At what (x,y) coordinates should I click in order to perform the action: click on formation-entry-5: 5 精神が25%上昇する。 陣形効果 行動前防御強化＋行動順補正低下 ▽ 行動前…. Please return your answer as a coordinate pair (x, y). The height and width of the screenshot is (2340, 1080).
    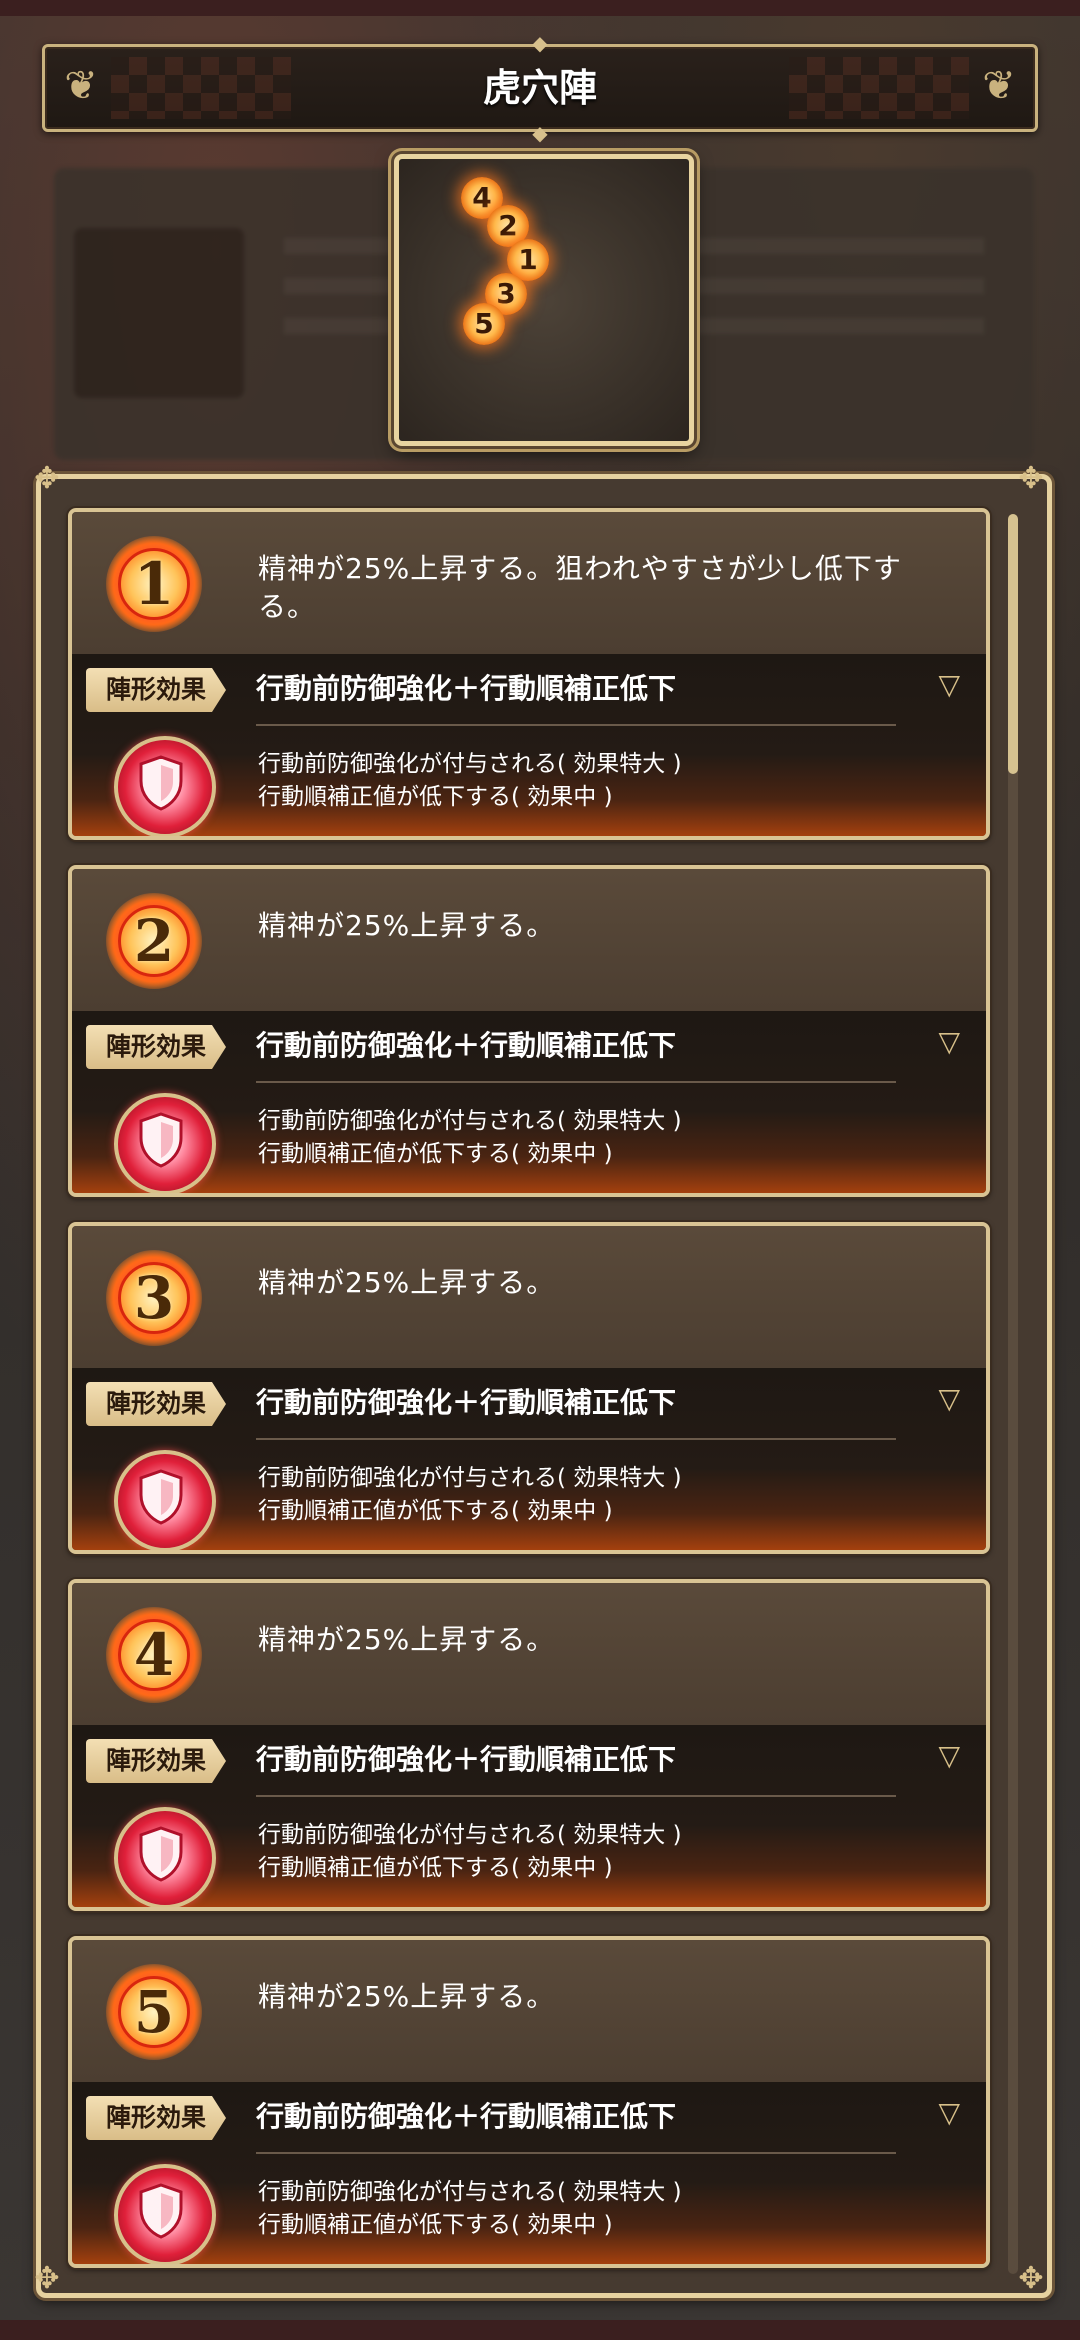
    Looking at the image, I should click on (529, 2102).